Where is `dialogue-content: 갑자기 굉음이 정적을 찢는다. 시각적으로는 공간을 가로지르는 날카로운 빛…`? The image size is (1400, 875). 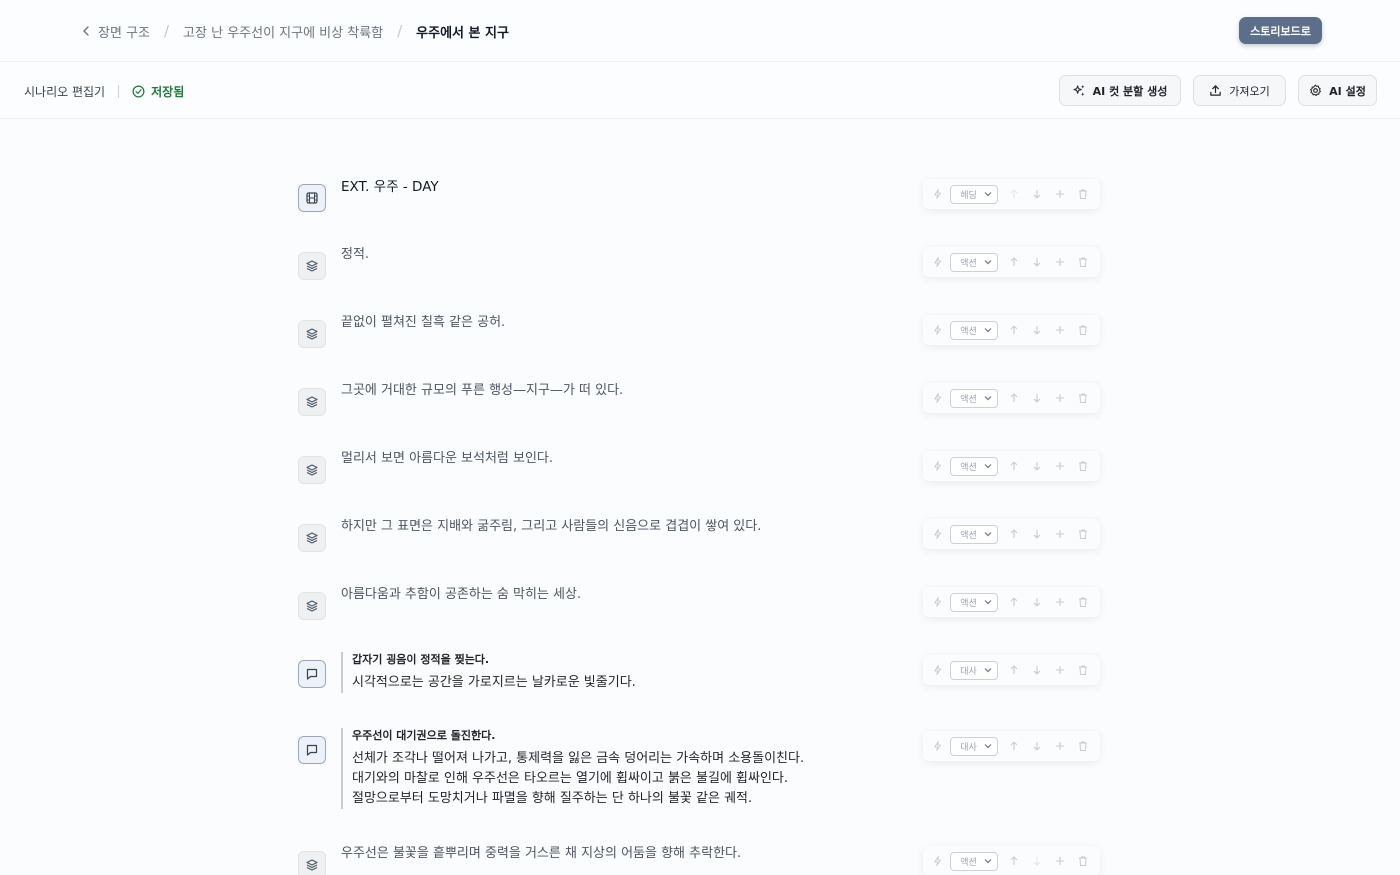
dialogue-content: 갑자기 굉음이 정적을 찢는다. 시각적으로는 공간을 가로지르는 날카로운 빛… is located at coordinates (488, 672).